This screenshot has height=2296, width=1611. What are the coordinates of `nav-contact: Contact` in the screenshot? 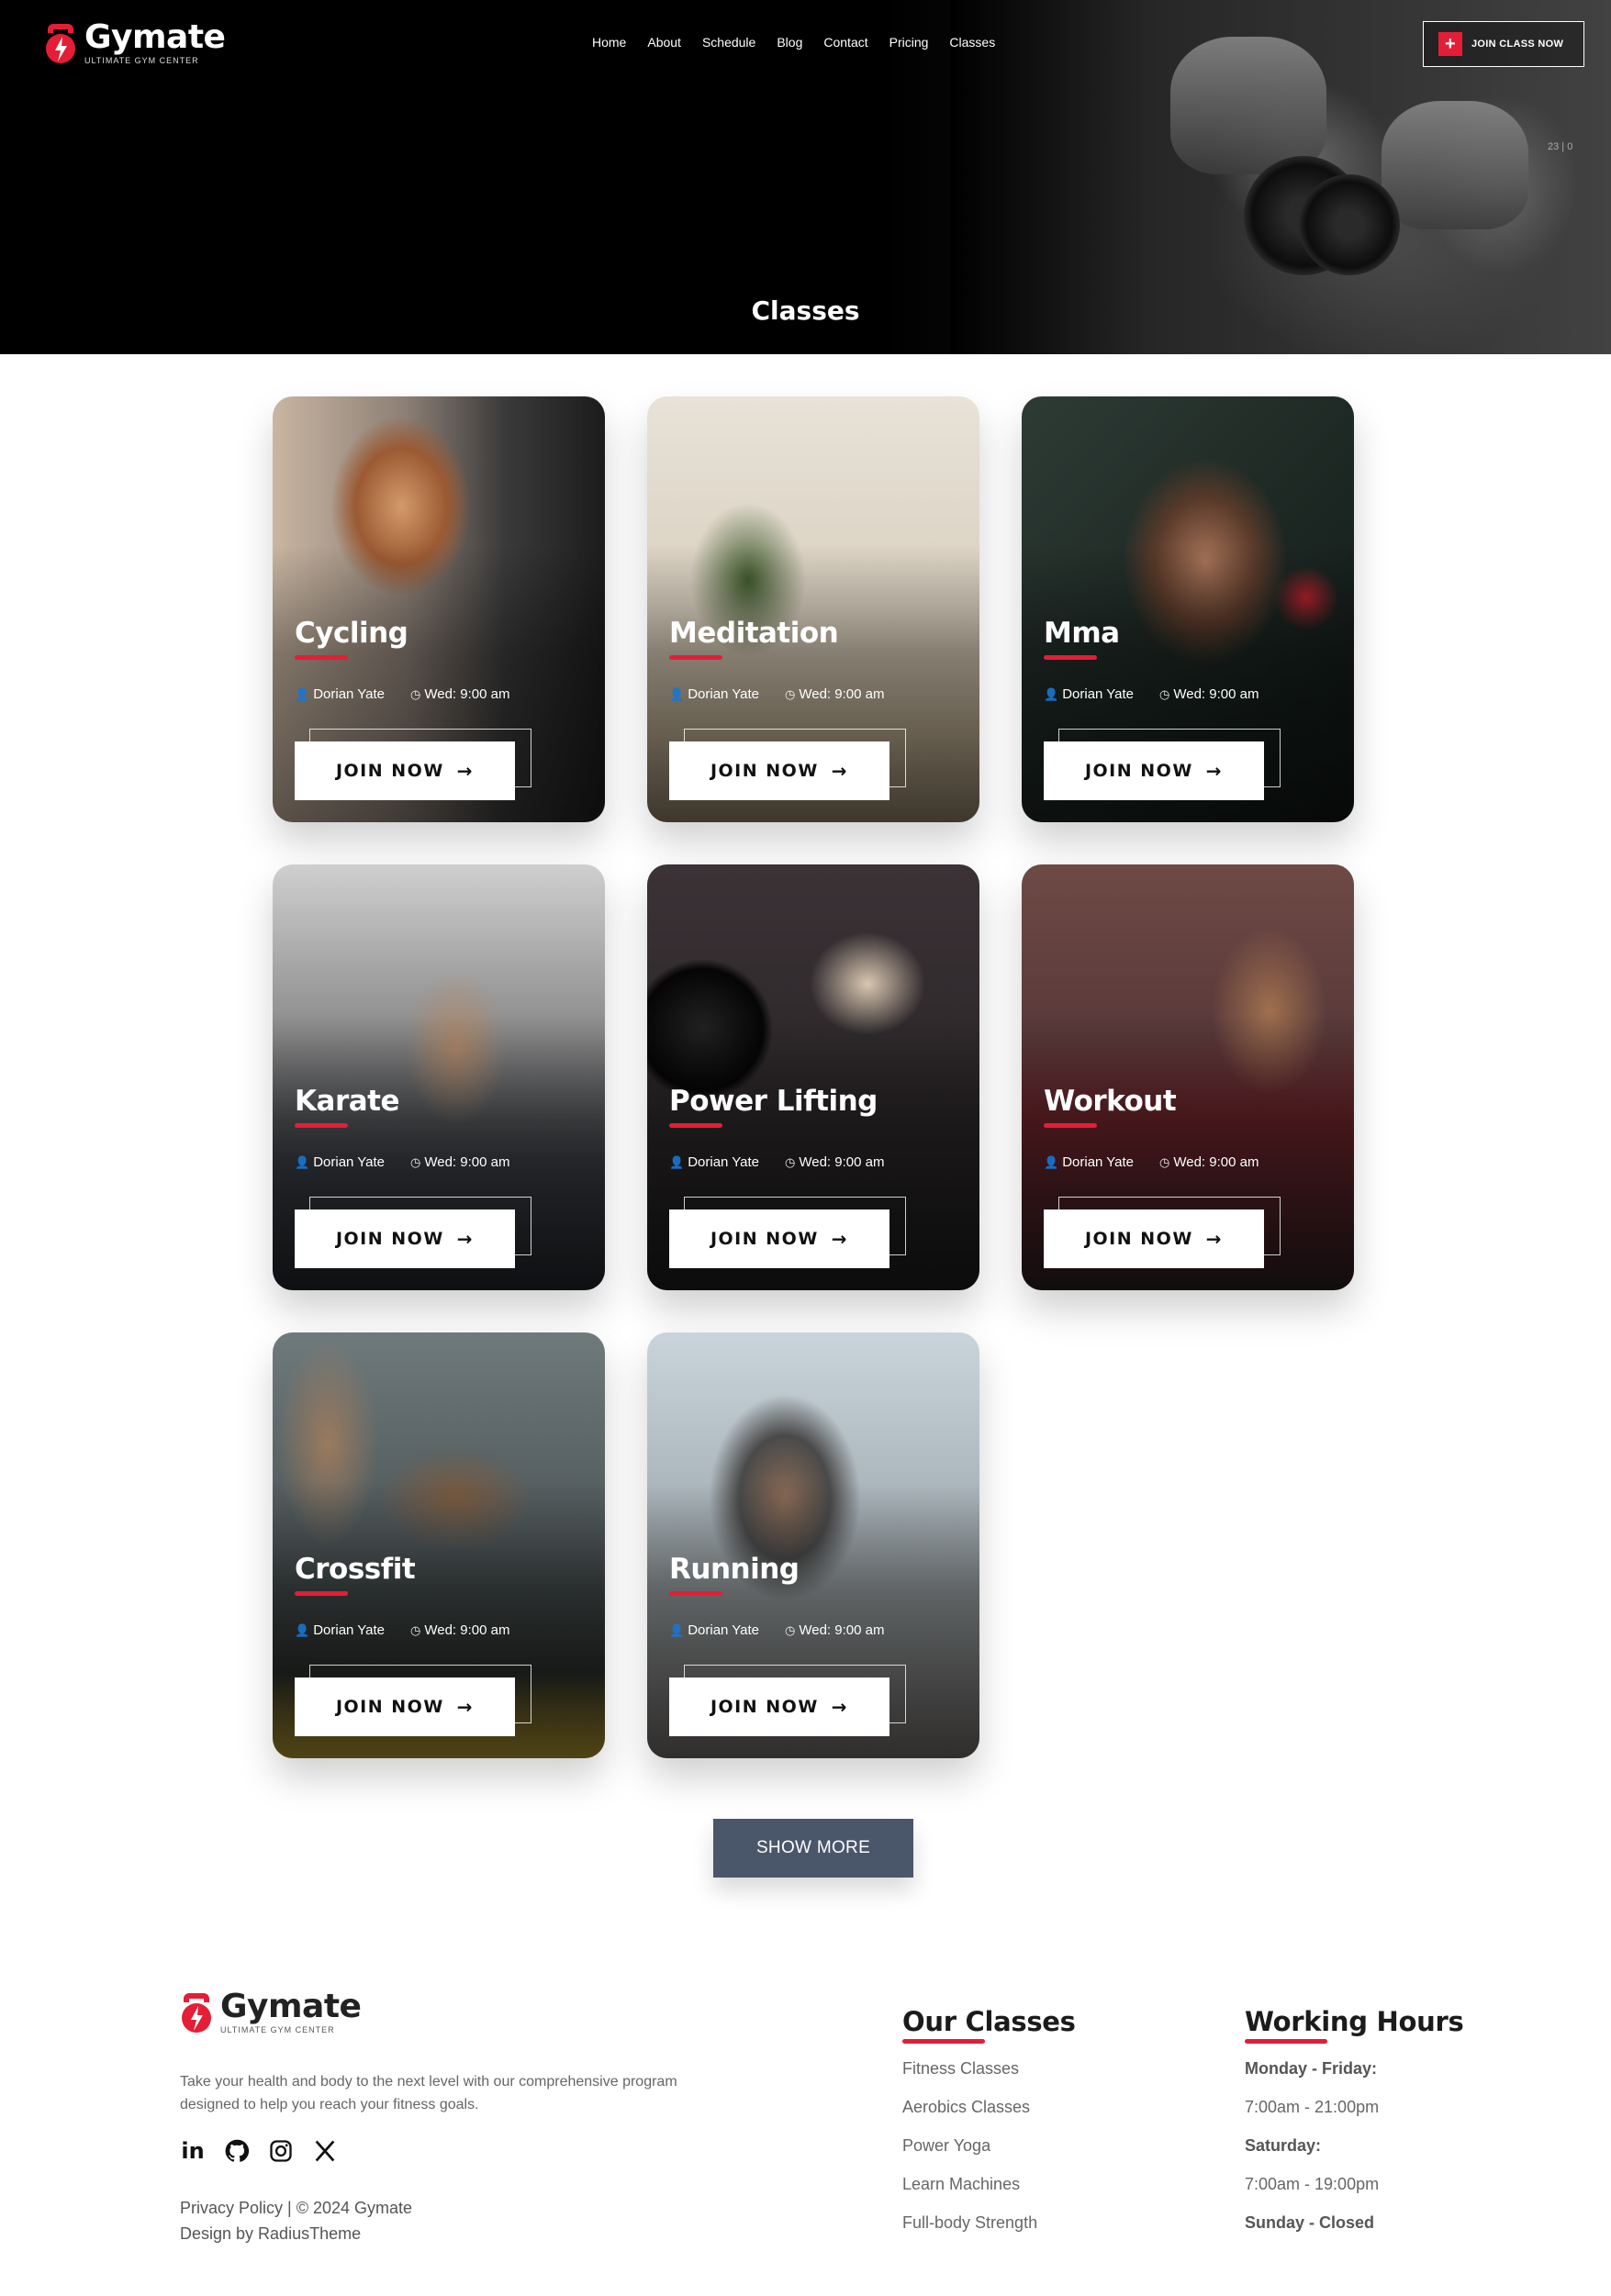 It's located at (845, 42).